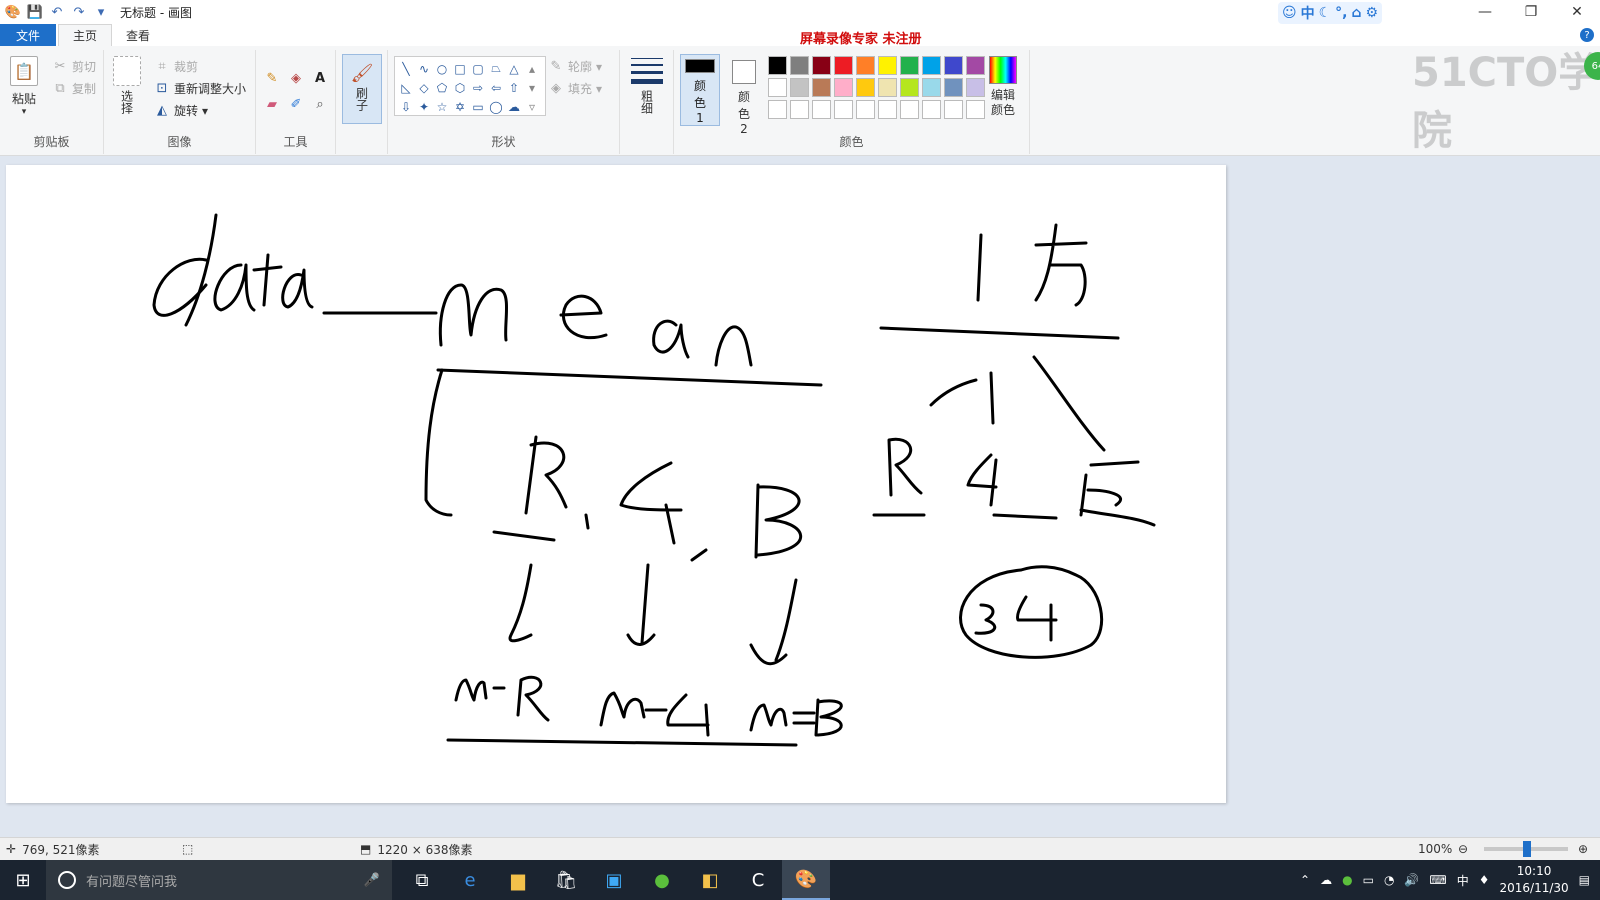 The width and height of the screenshot is (1600, 900). Describe the element at coordinates (496, 68) in the screenshot. I see `polygon-shape-icon: ⏢` at that location.